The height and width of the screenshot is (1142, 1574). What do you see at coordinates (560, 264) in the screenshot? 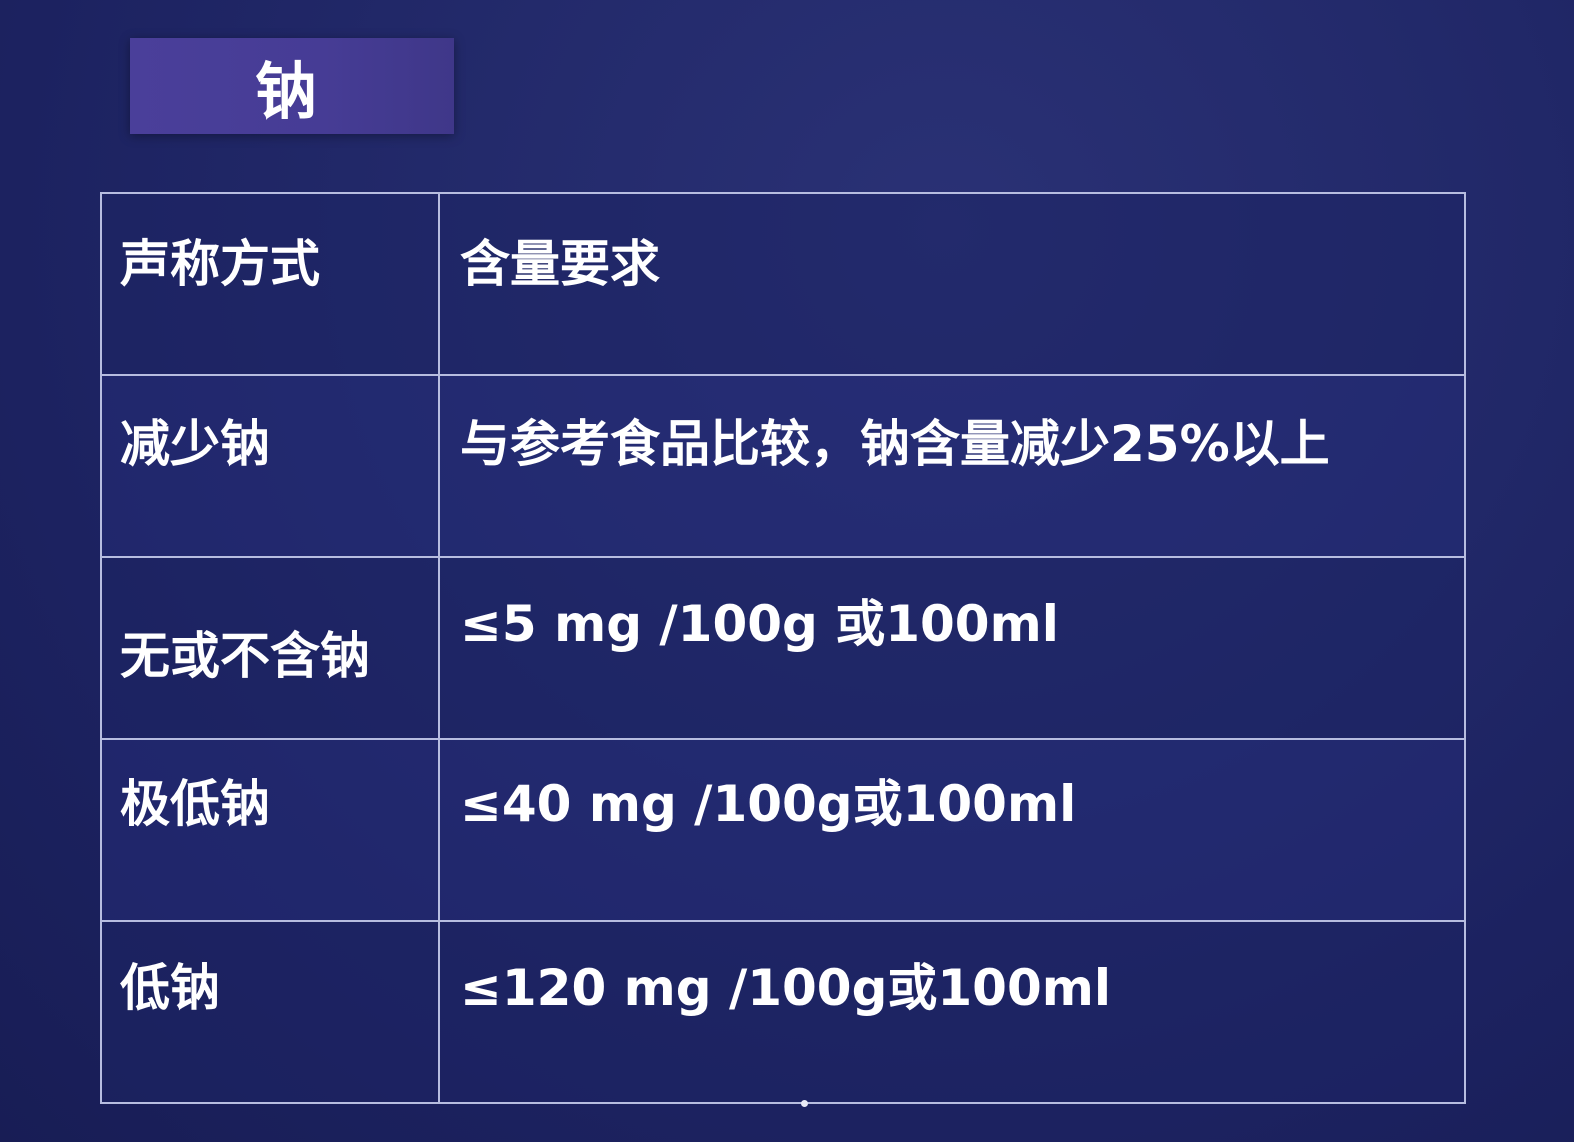
I see `cell-text: 含量要求` at bounding box center [560, 264].